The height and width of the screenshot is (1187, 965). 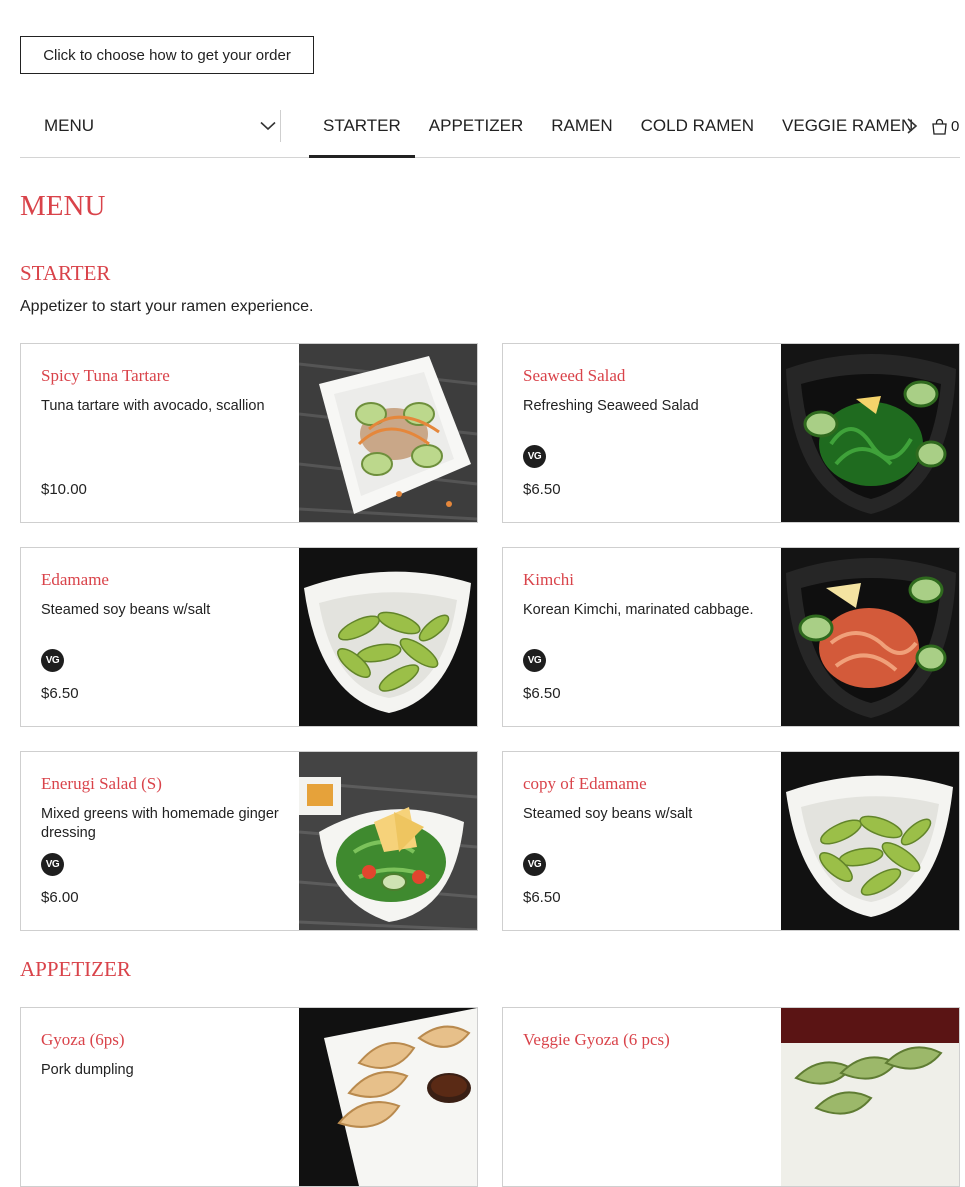 What do you see at coordinates (362, 127) in the screenshot?
I see `tab-starter: STARTER` at bounding box center [362, 127].